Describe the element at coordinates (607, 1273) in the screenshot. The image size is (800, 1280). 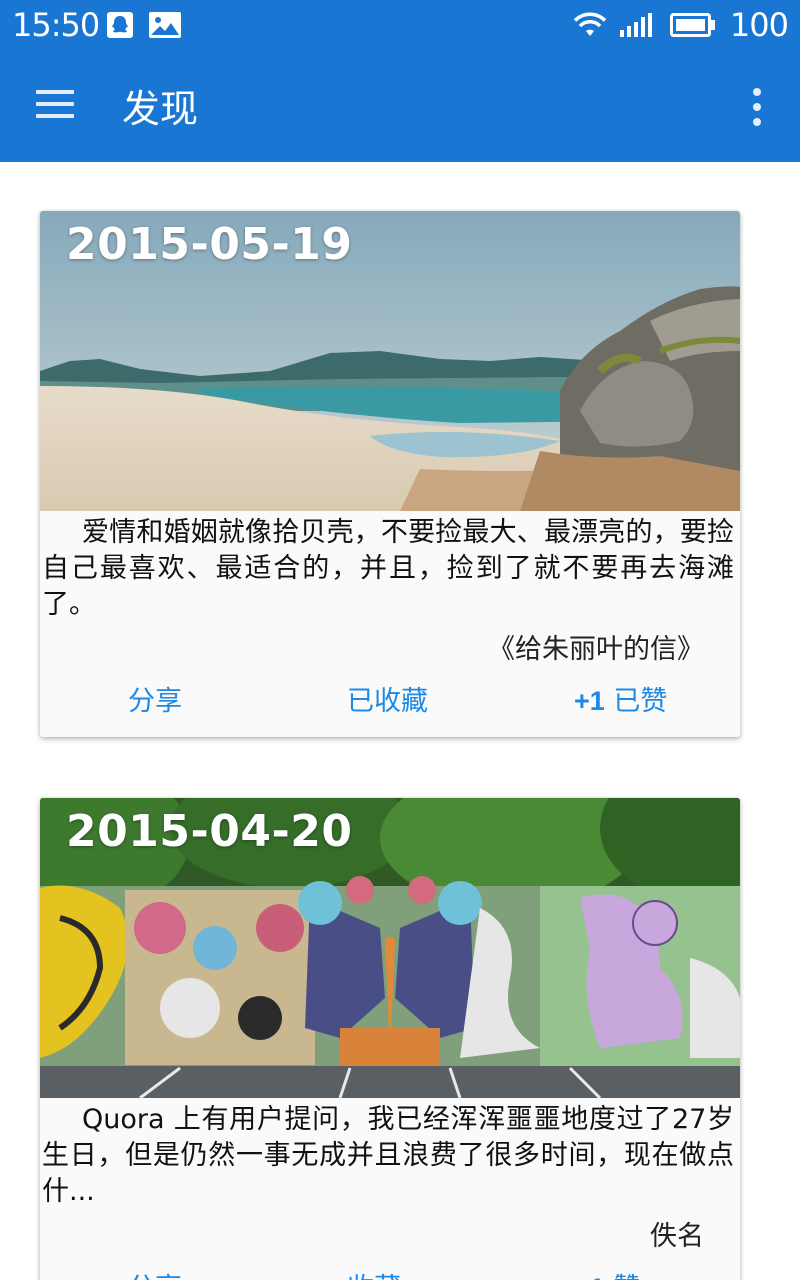
I see `like-button: +1 赞` at that location.